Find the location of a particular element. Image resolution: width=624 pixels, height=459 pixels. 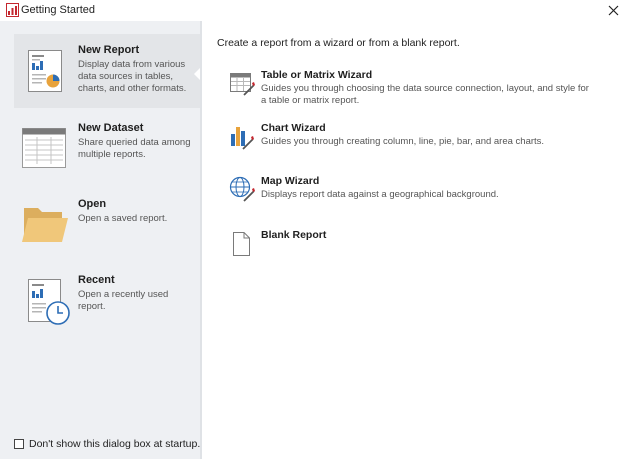

sidebar-item-label: New Dataset is located at coordinates (111, 128).